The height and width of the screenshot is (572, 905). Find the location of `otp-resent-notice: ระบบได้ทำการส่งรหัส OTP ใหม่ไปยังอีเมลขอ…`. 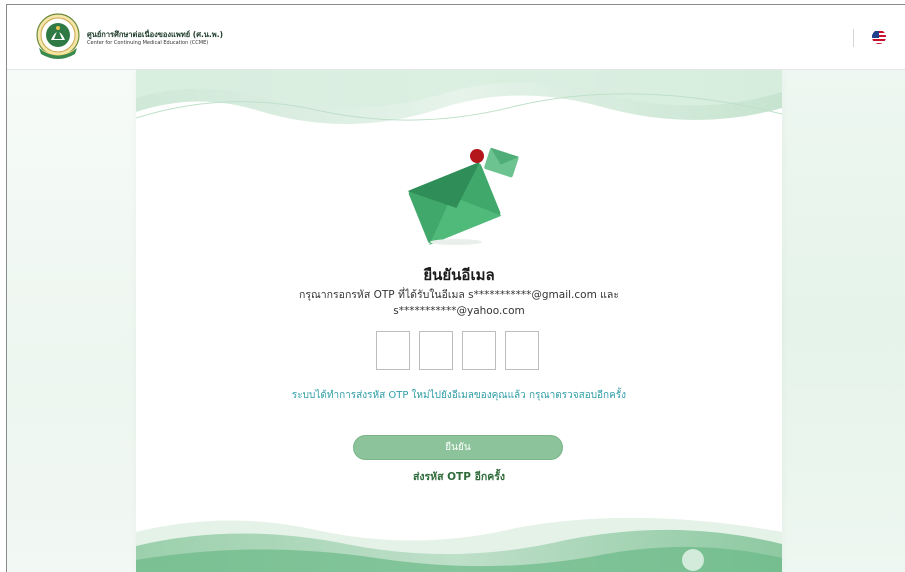

otp-resent-notice: ระบบได้ทำการส่งรหัส OTP ใหม่ไปยังอีเมลขอ… is located at coordinates (459, 395).